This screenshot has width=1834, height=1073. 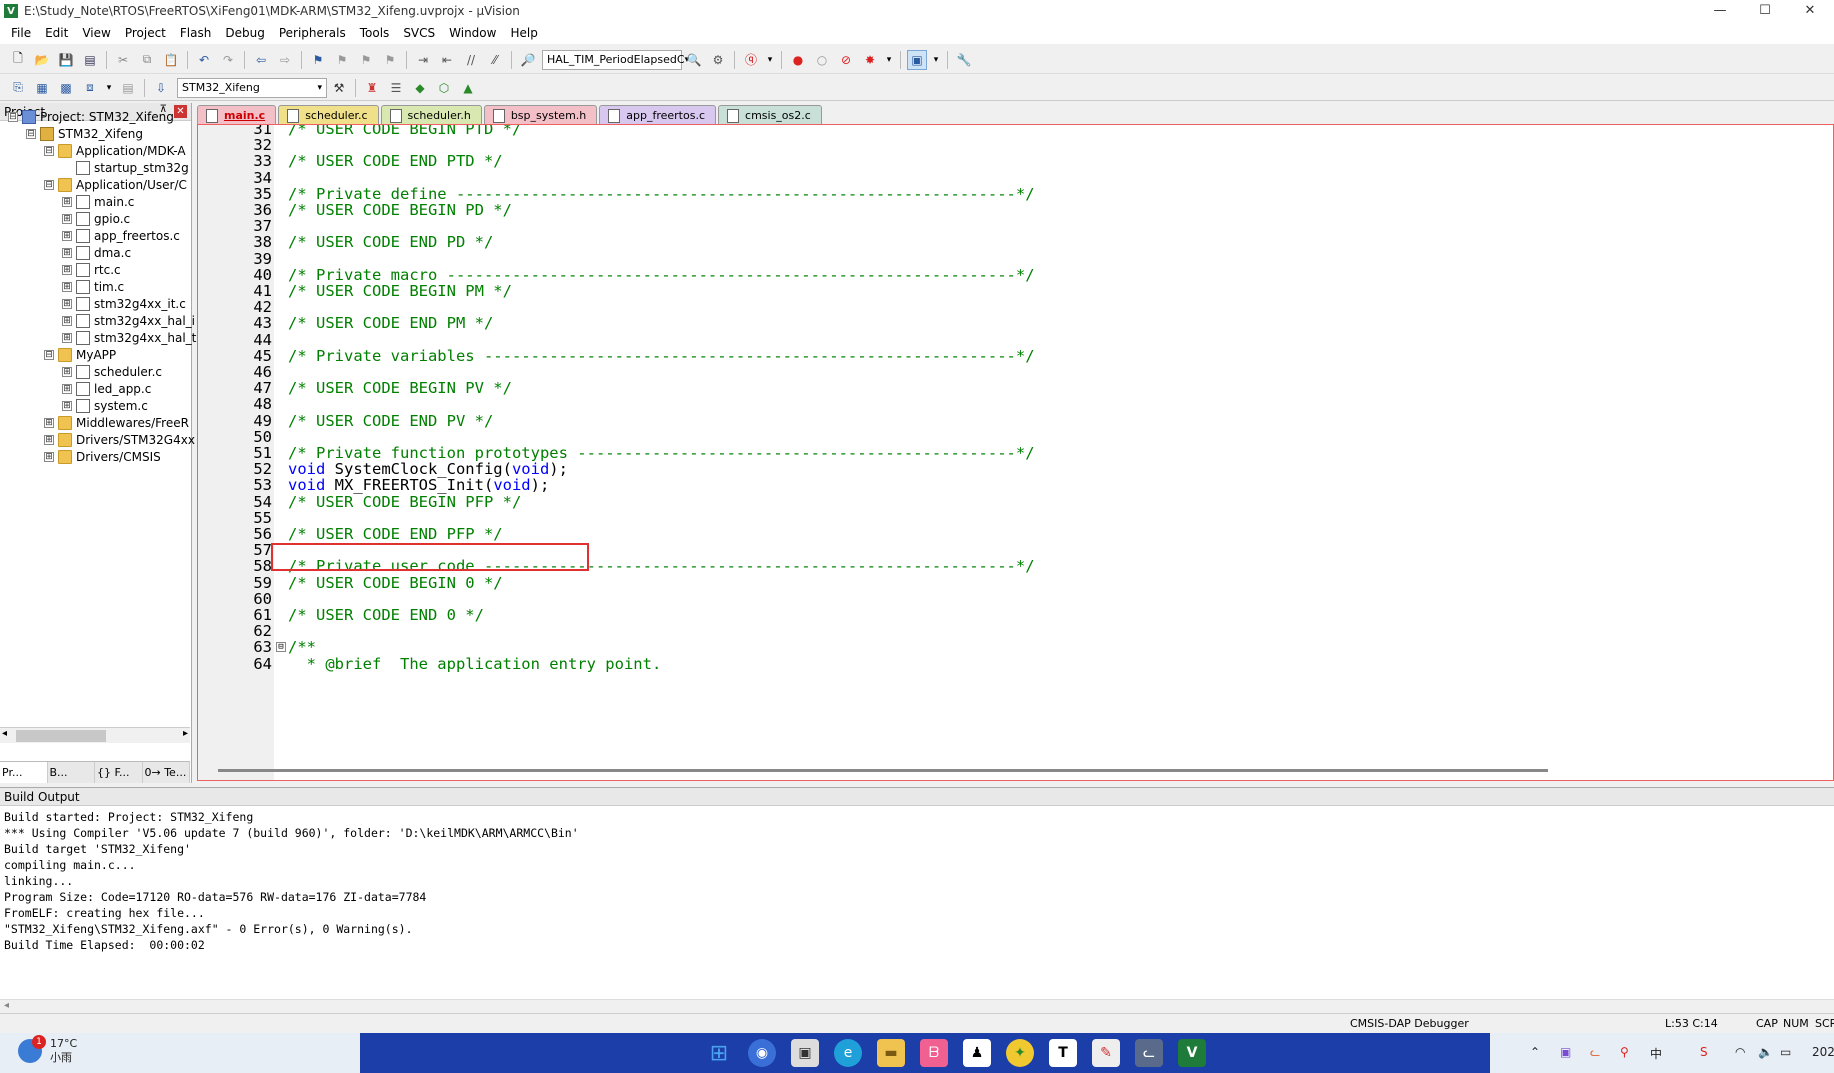 I want to click on editor-horizontal-scrollbar, so click(x=883, y=770).